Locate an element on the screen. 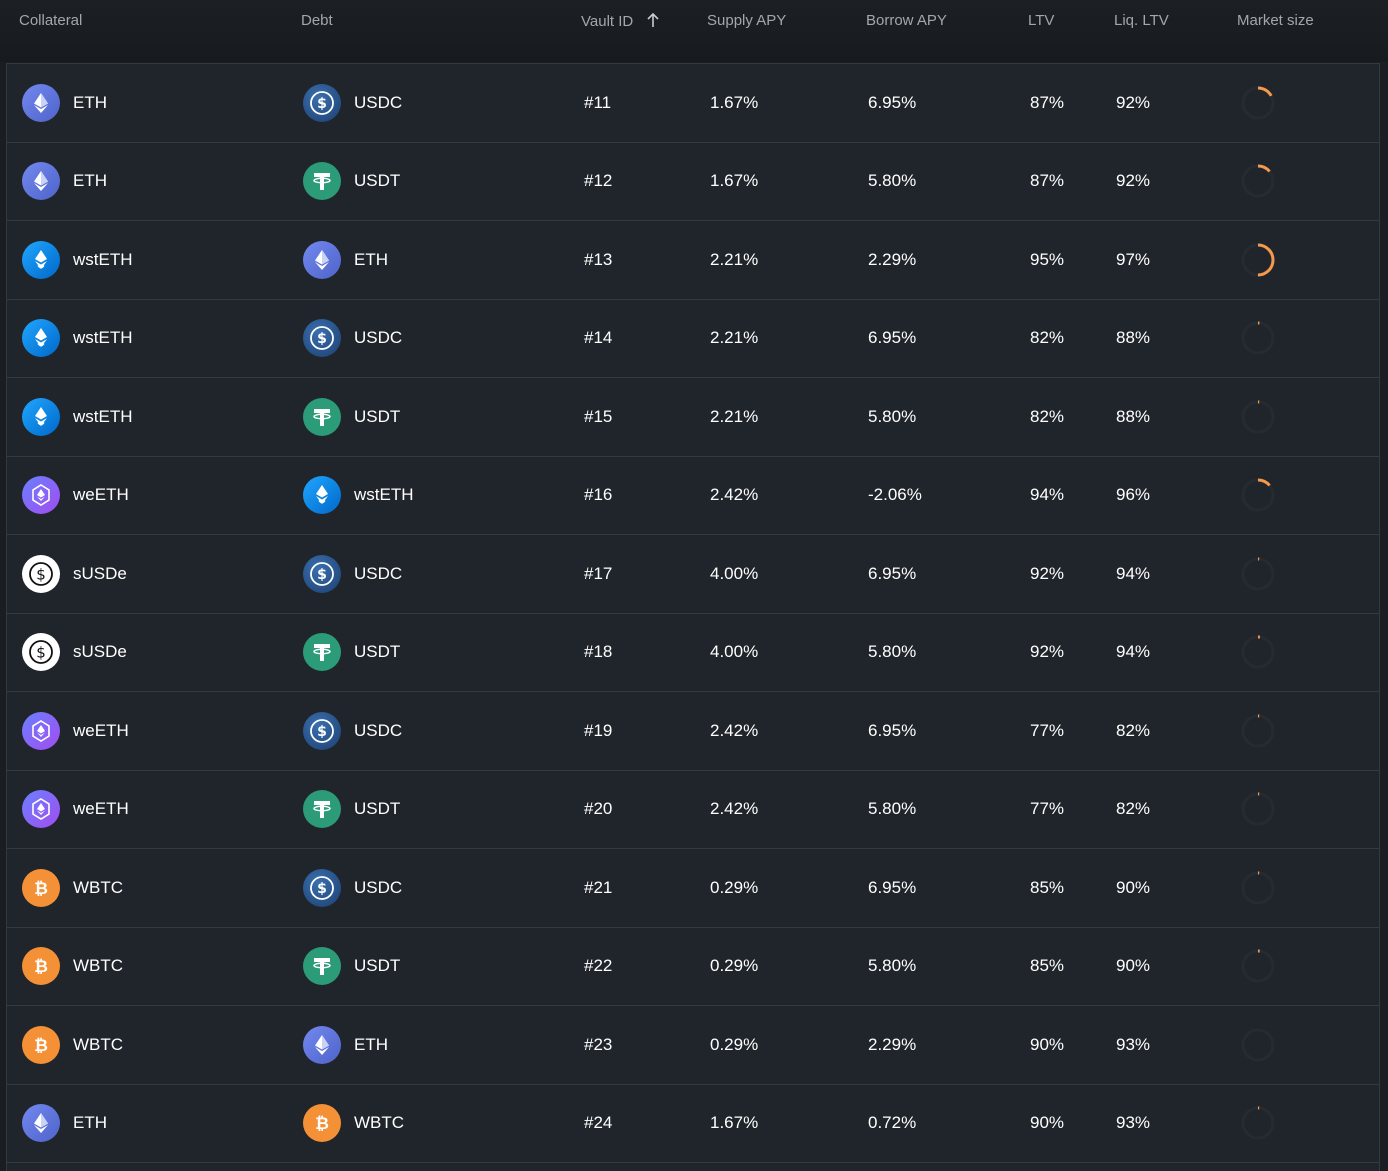  table-row: ETH USDT #12 1.67% 5.80% 87% 92% is located at coordinates (693, 182).